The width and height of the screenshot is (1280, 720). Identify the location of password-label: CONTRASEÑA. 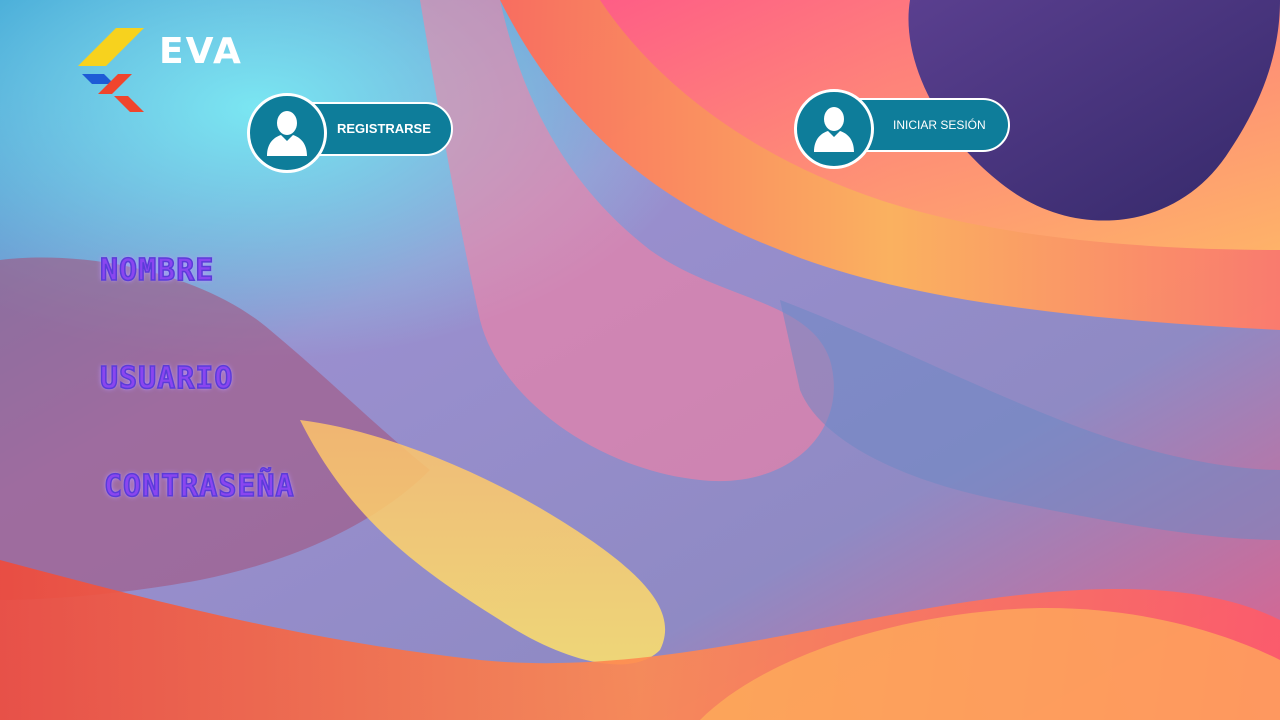
(199, 486).